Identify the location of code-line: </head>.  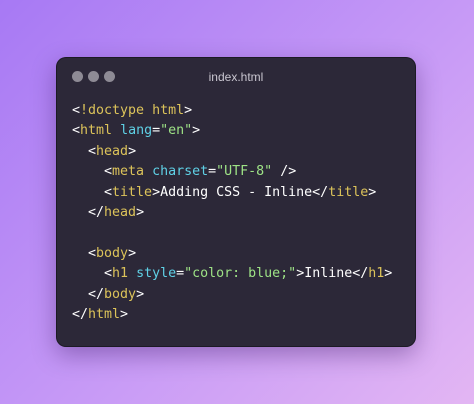
(232, 213).